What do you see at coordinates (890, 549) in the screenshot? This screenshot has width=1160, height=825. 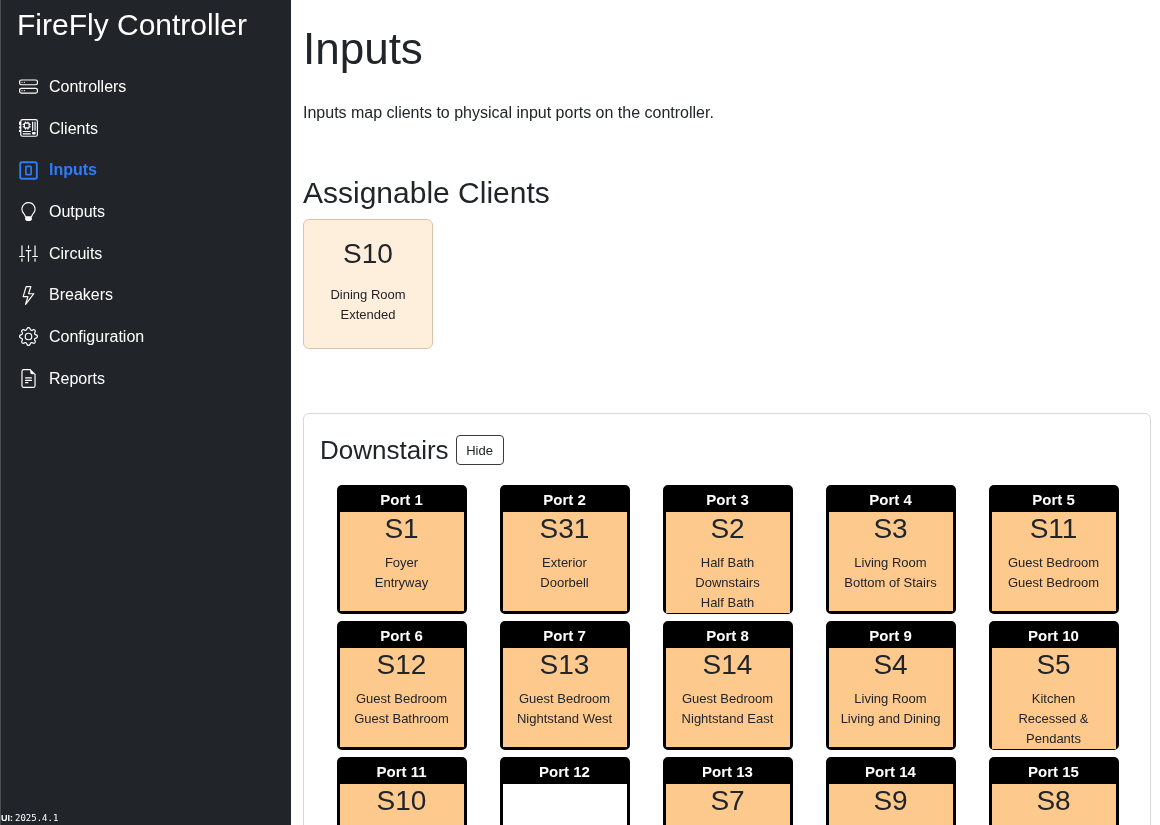 I see `port-card: Port 4 S3 Living Room Bottom of Stairs` at bounding box center [890, 549].